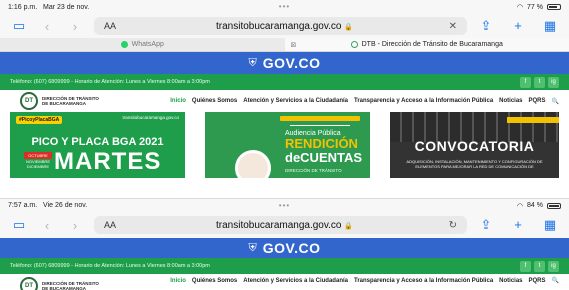 The height and width of the screenshot is (290, 569). Describe the element at coordinates (324, 157) in the screenshot. I see `cuentas-text: deCUENTAS` at that location.